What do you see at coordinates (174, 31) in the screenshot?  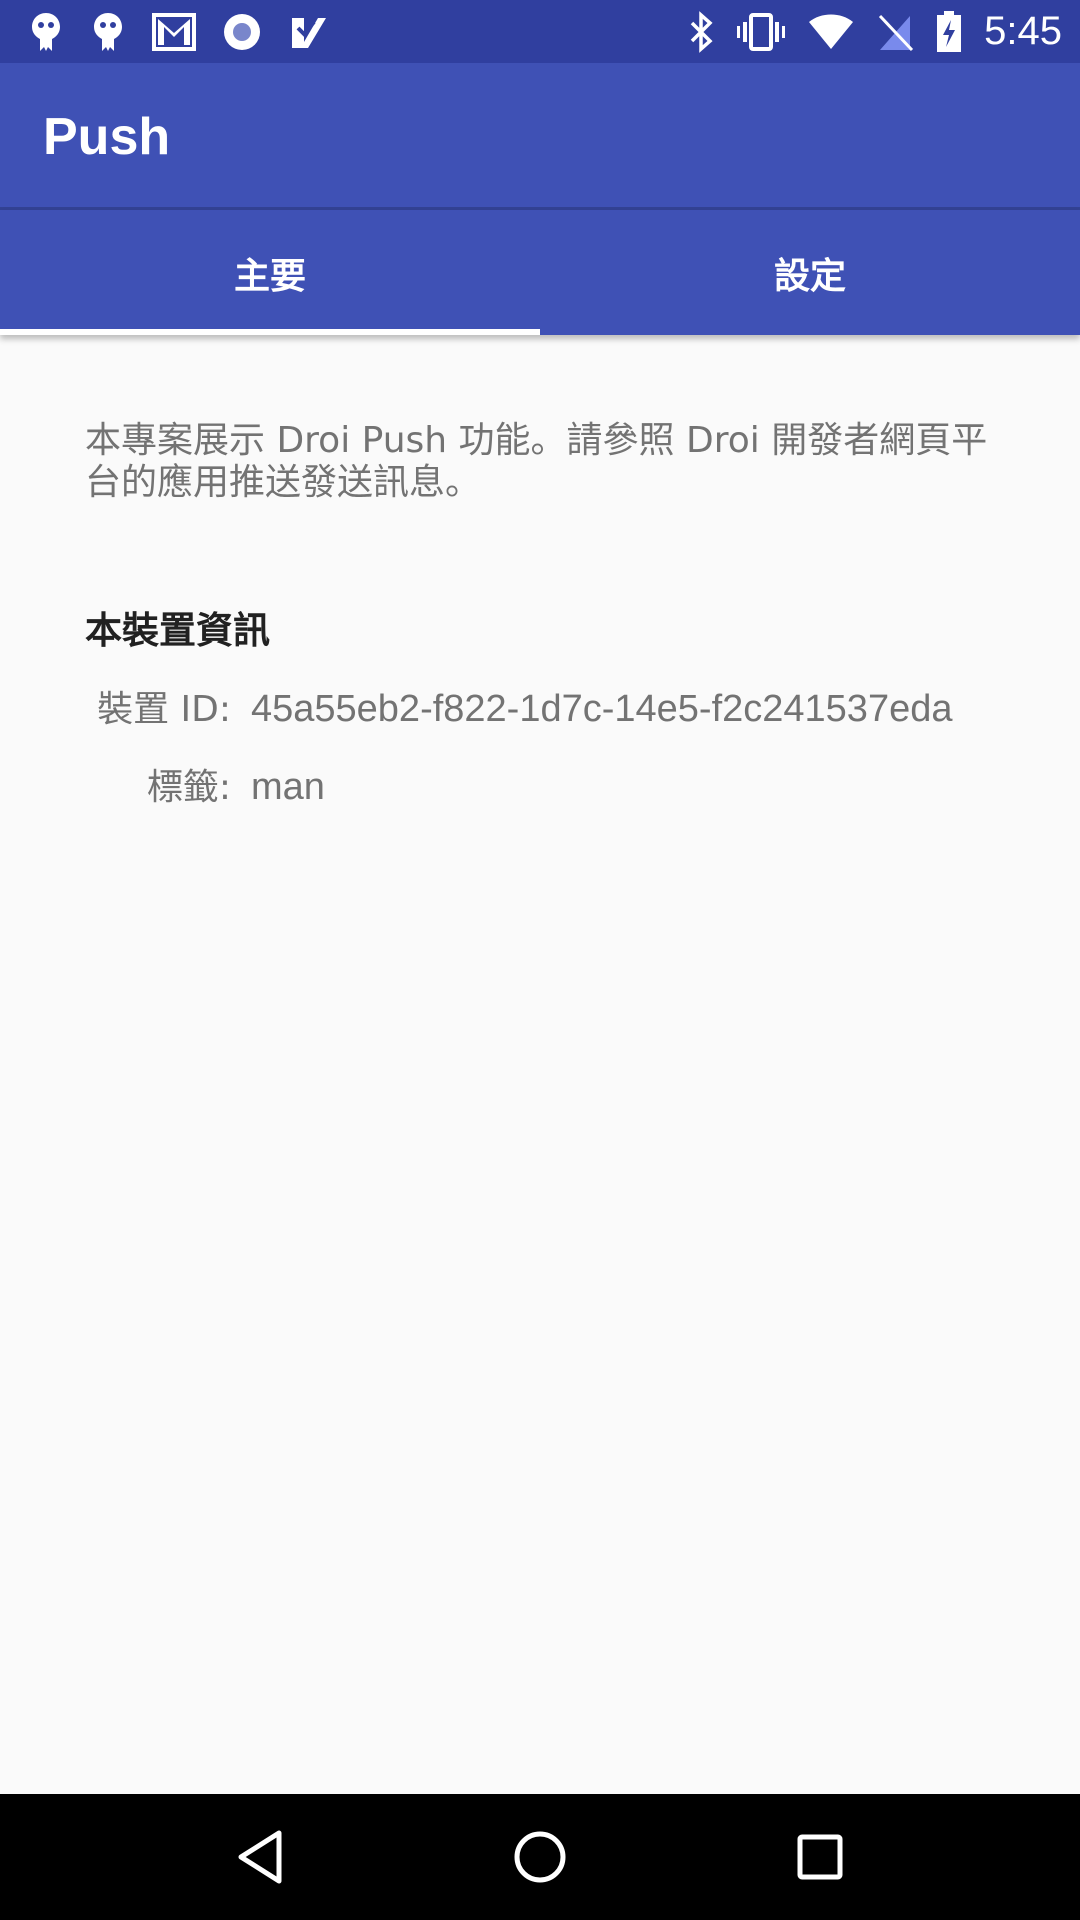 I see `gmail-icon` at bounding box center [174, 31].